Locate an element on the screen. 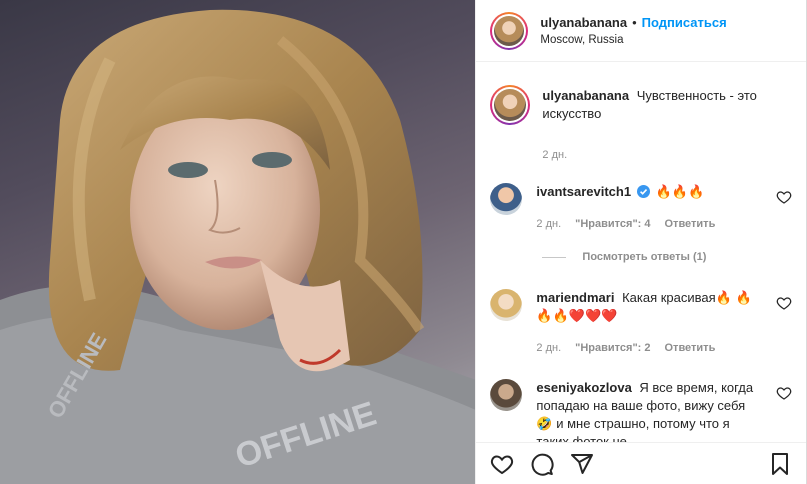 The width and height of the screenshot is (807, 484). caption-time: 2 дн. is located at coordinates (667, 155).